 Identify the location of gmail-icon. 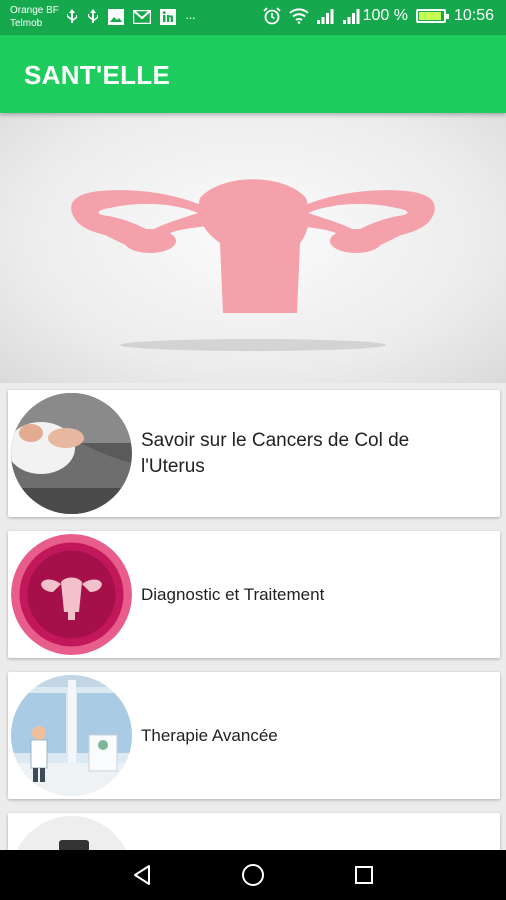
(142, 17).